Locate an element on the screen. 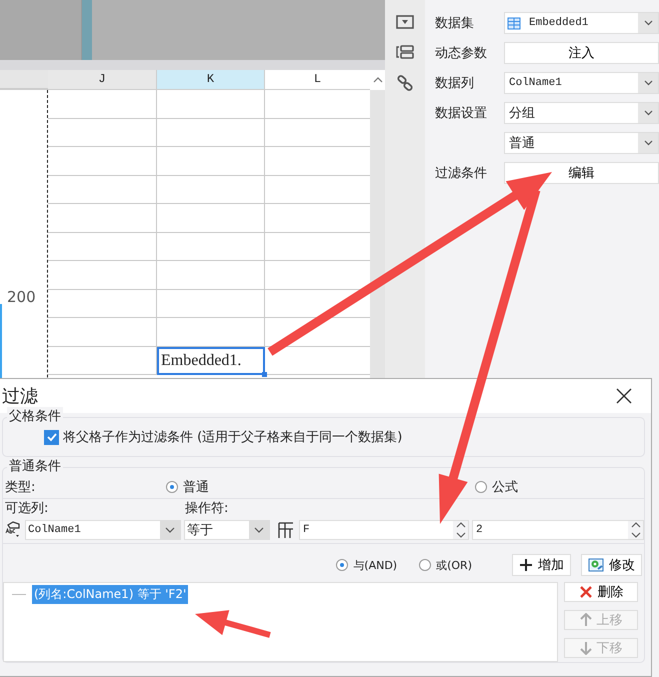  dropdown-box-icon is located at coordinates (405, 22).